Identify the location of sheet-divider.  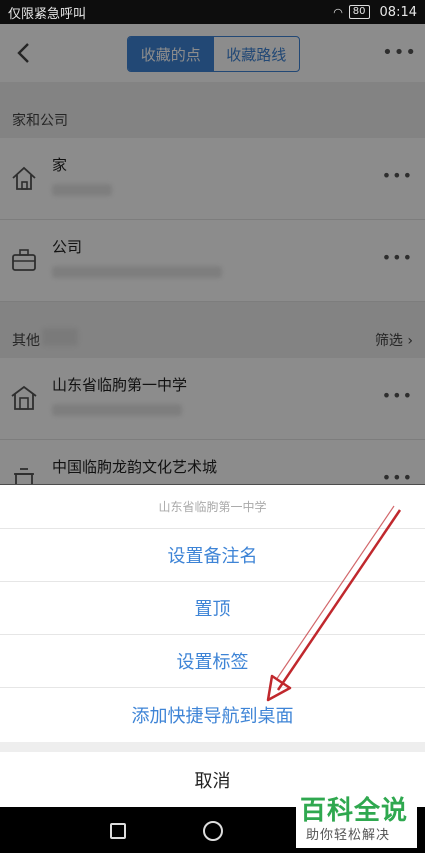
(212, 747).